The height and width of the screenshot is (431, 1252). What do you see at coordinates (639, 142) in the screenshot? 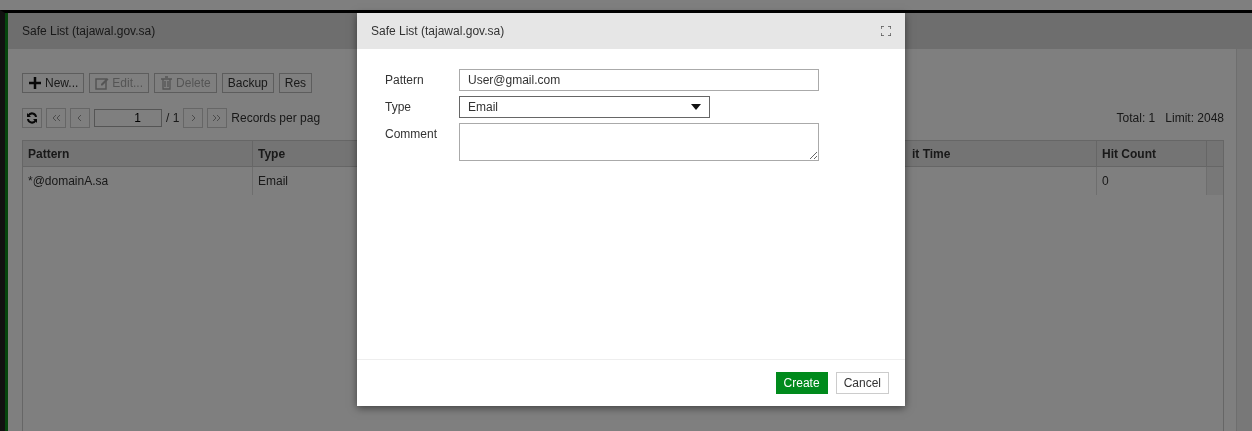
I see `comment-field` at bounding box center [639, 142].